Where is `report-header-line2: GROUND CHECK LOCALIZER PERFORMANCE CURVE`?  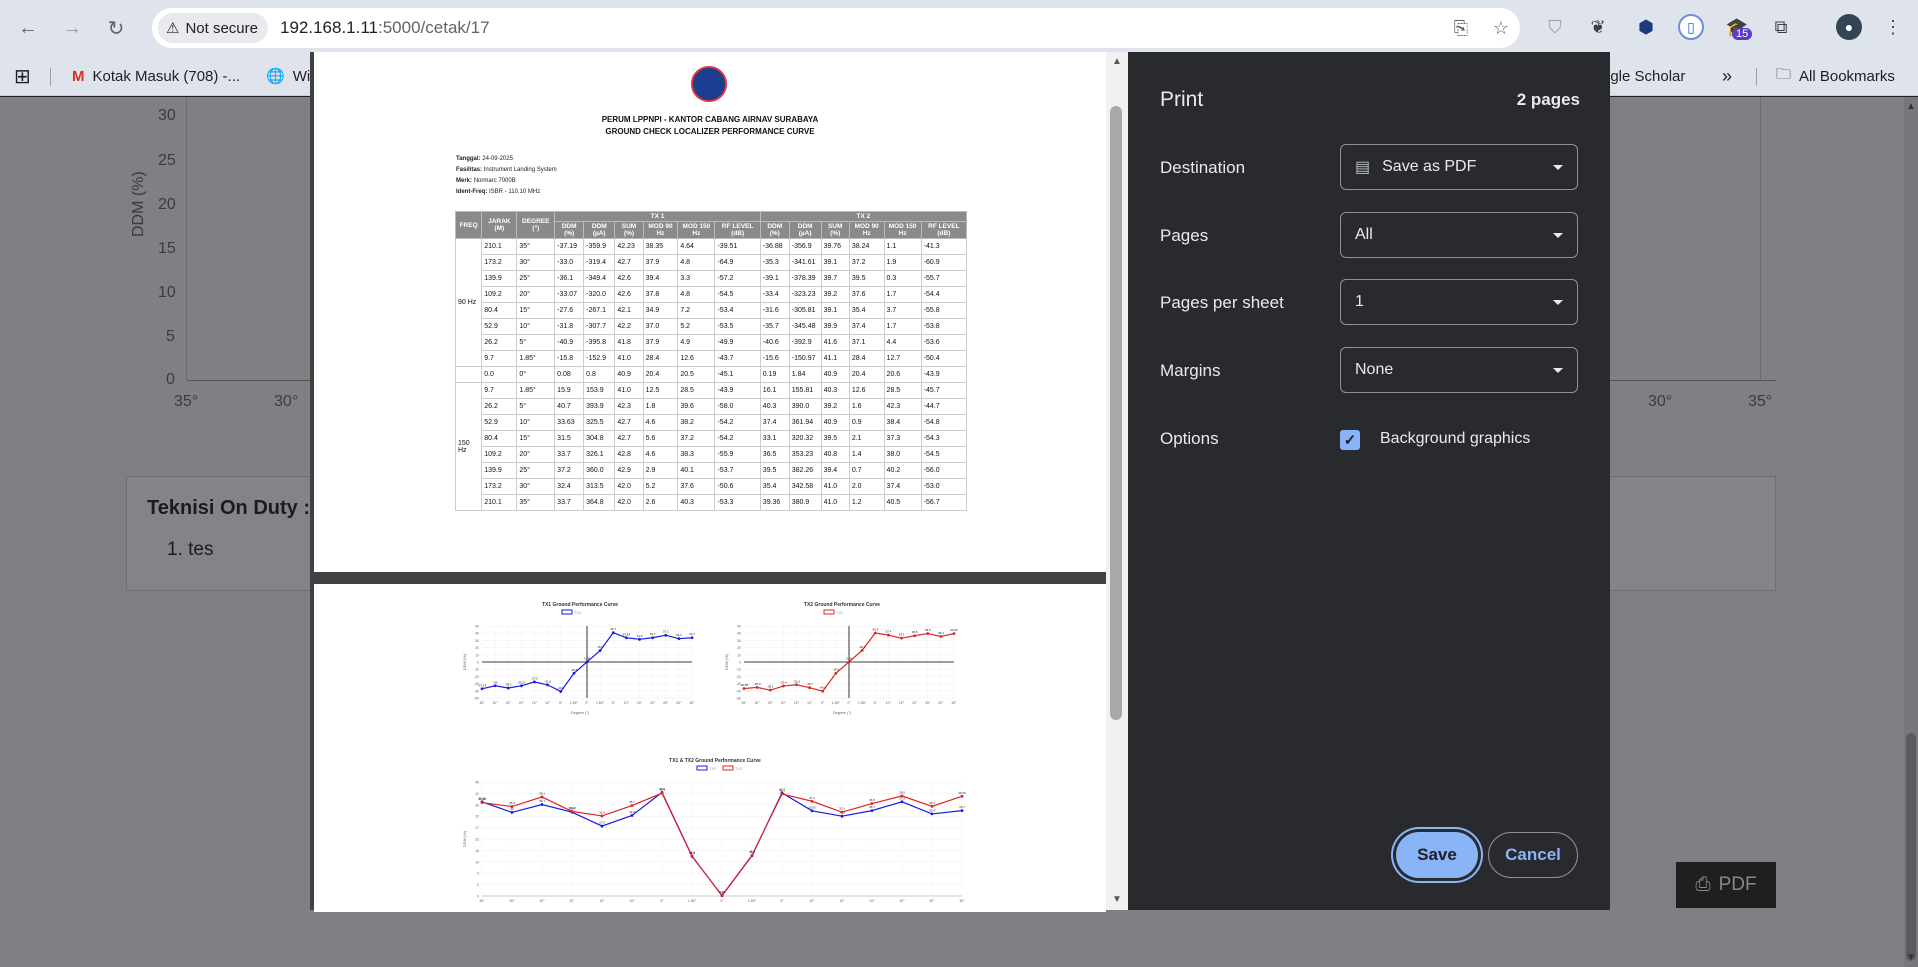
report-header-line2: GROUND CHECK LOCALIZER PERFORMANCE CURVE is located at coordinates (710, 131).